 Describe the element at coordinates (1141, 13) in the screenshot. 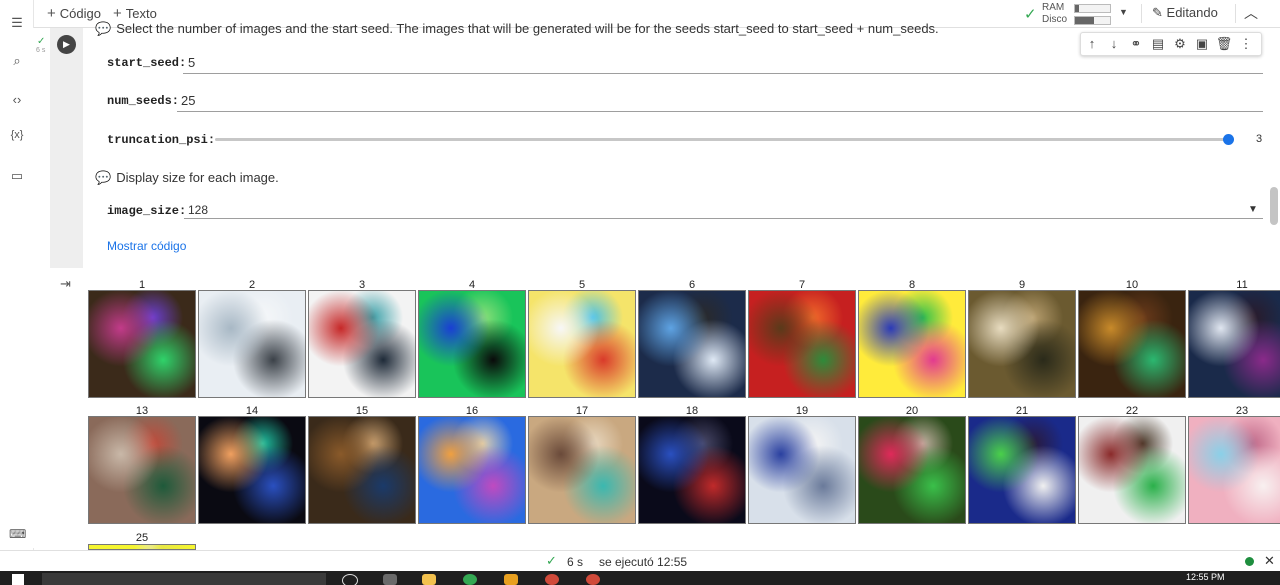

I see `divider` at that location.